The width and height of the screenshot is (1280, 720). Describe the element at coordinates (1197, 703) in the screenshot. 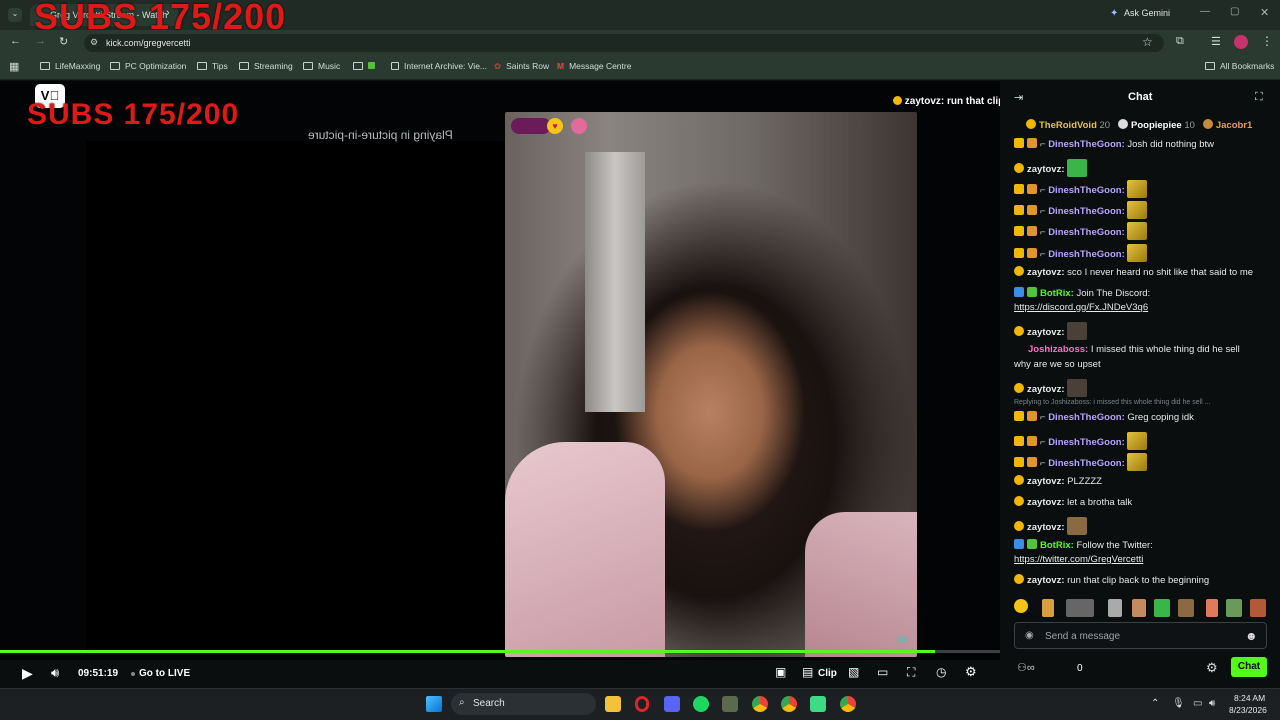

I see `network-icon: ▭` at that location.